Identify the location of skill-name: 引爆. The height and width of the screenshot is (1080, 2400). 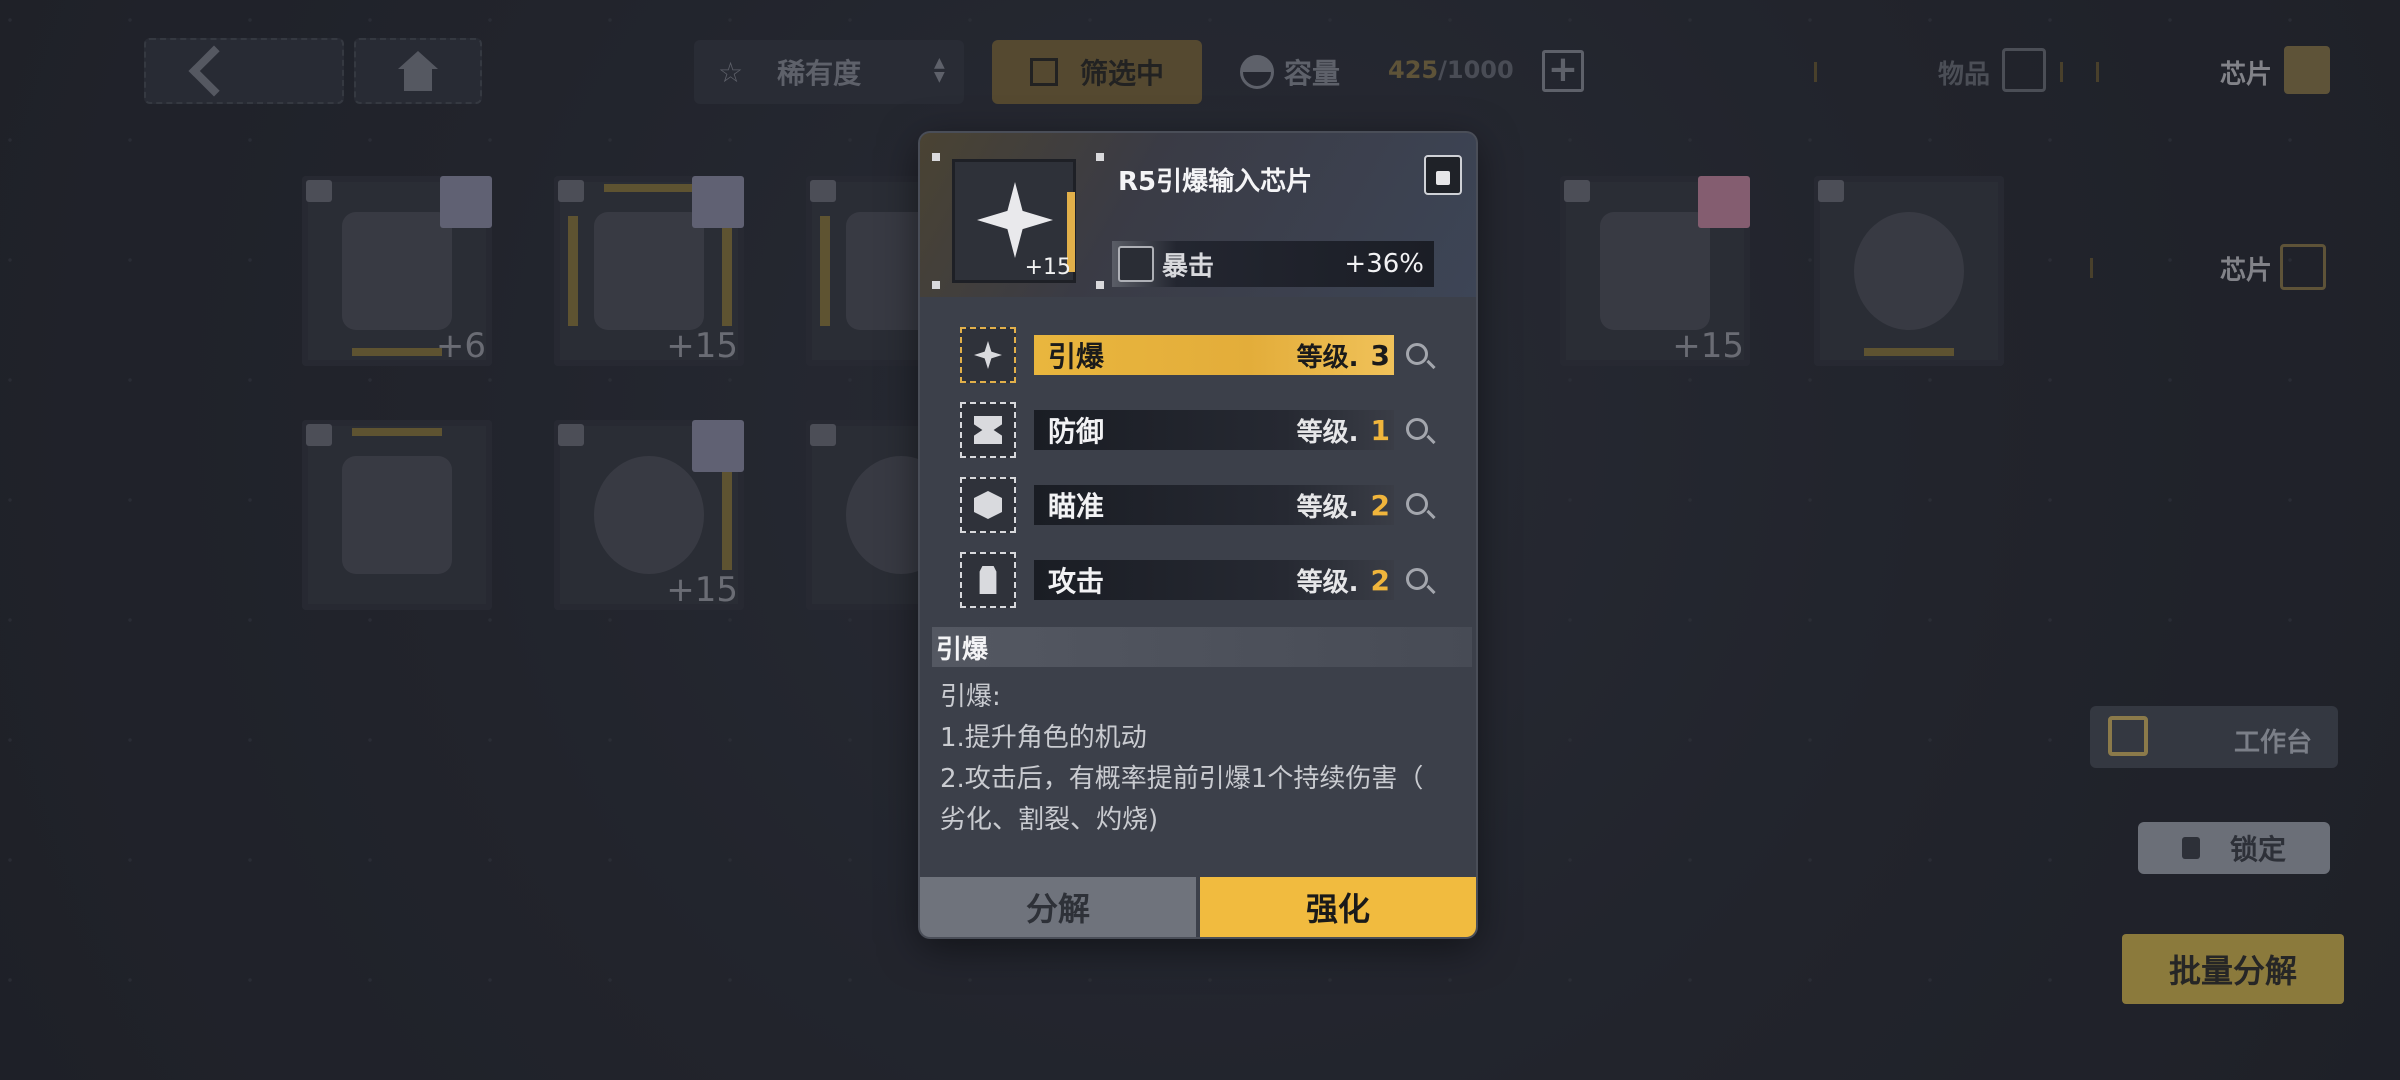
(1076, 356).